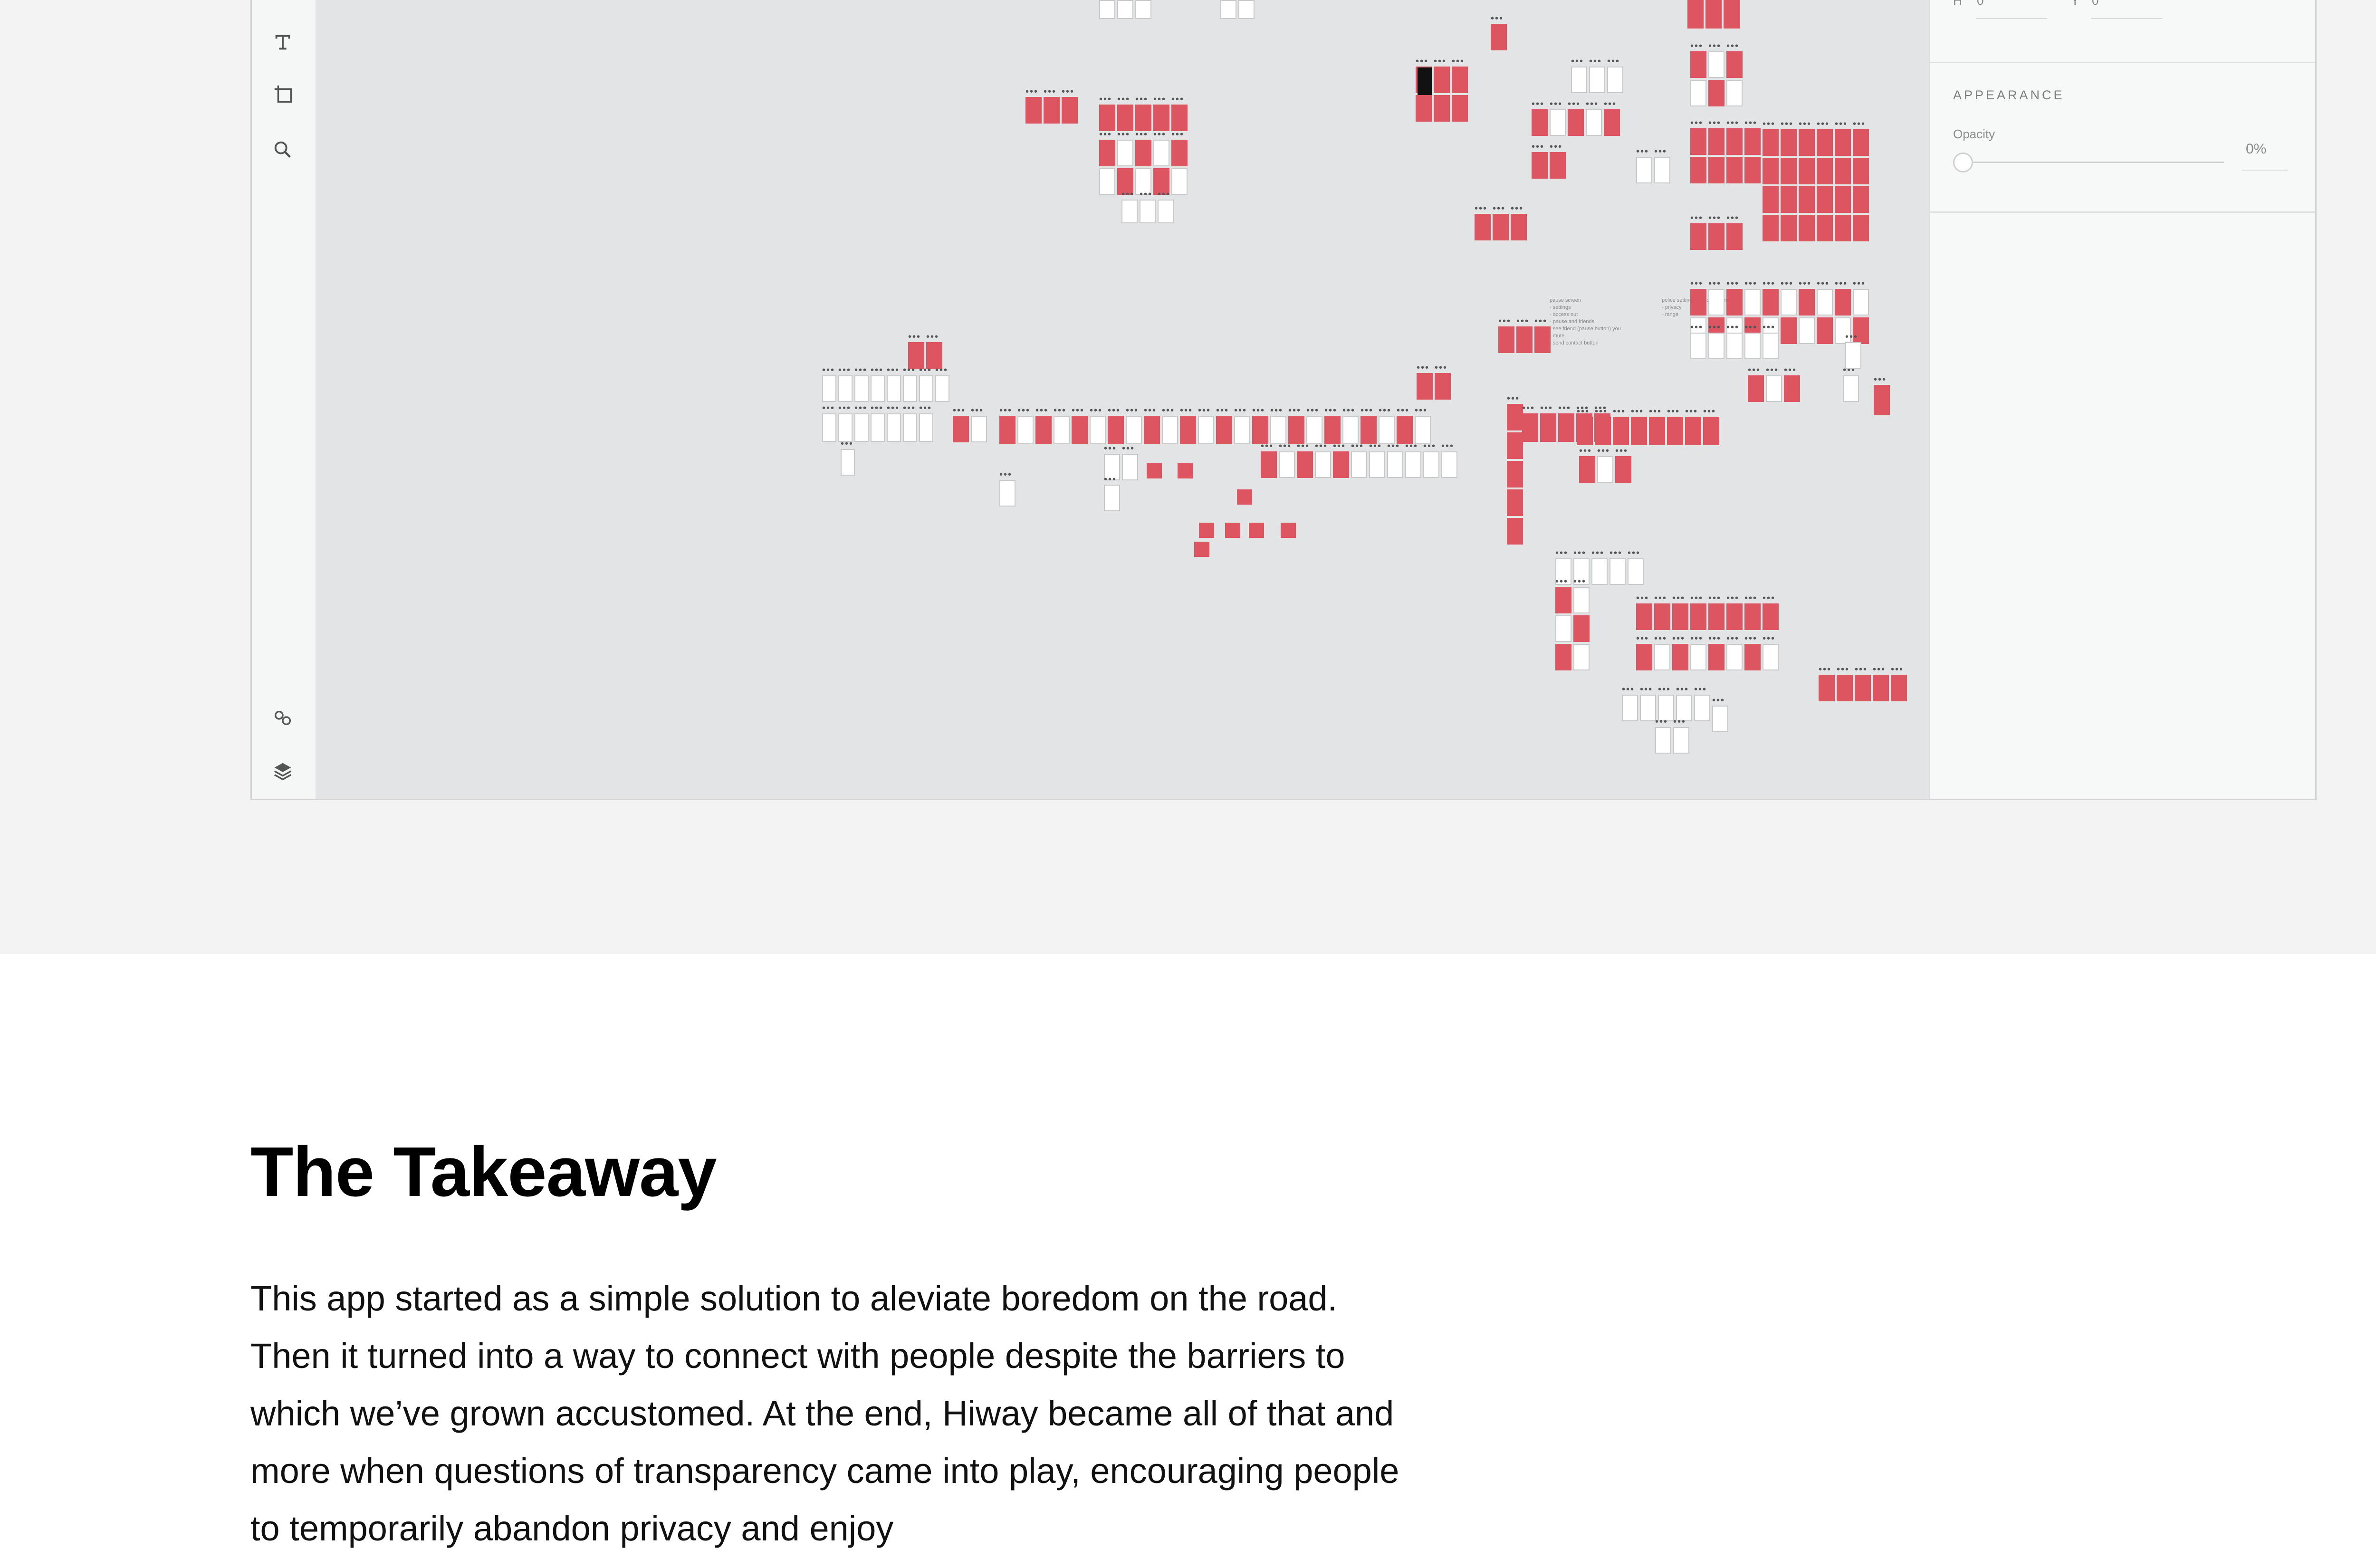 The width and height of the screenshot is (2376, 1568). What do you see at coordinates (282, 149) in the screenshot?
I see `zoom-tool-button` at bounding box center [282, 149].